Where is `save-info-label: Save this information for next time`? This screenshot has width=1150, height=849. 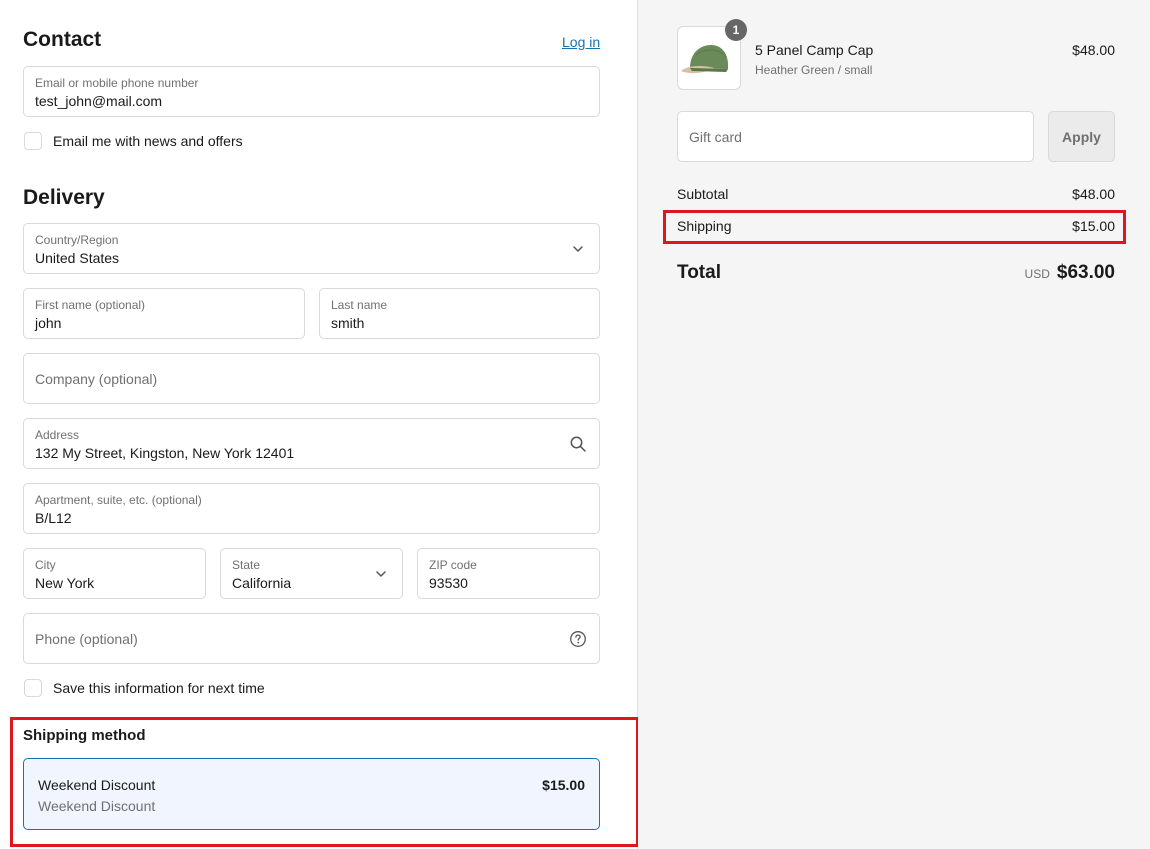
save-info-label: Save this information for next time is located at coordinates (159, 688).